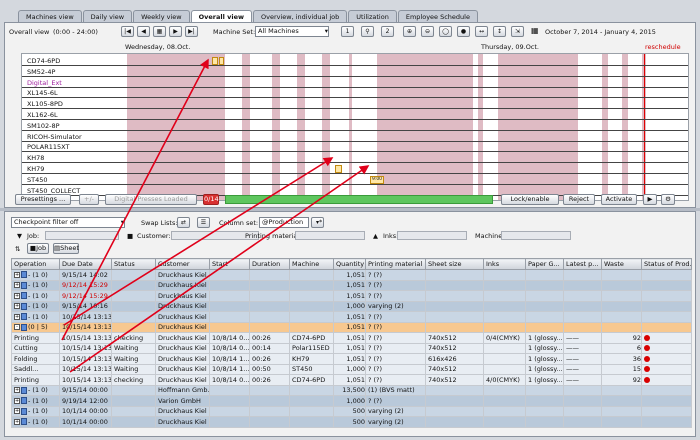 The height and width of the screenshot is (440, 700). I want to click on column-header: Waste, so click(621, 264).